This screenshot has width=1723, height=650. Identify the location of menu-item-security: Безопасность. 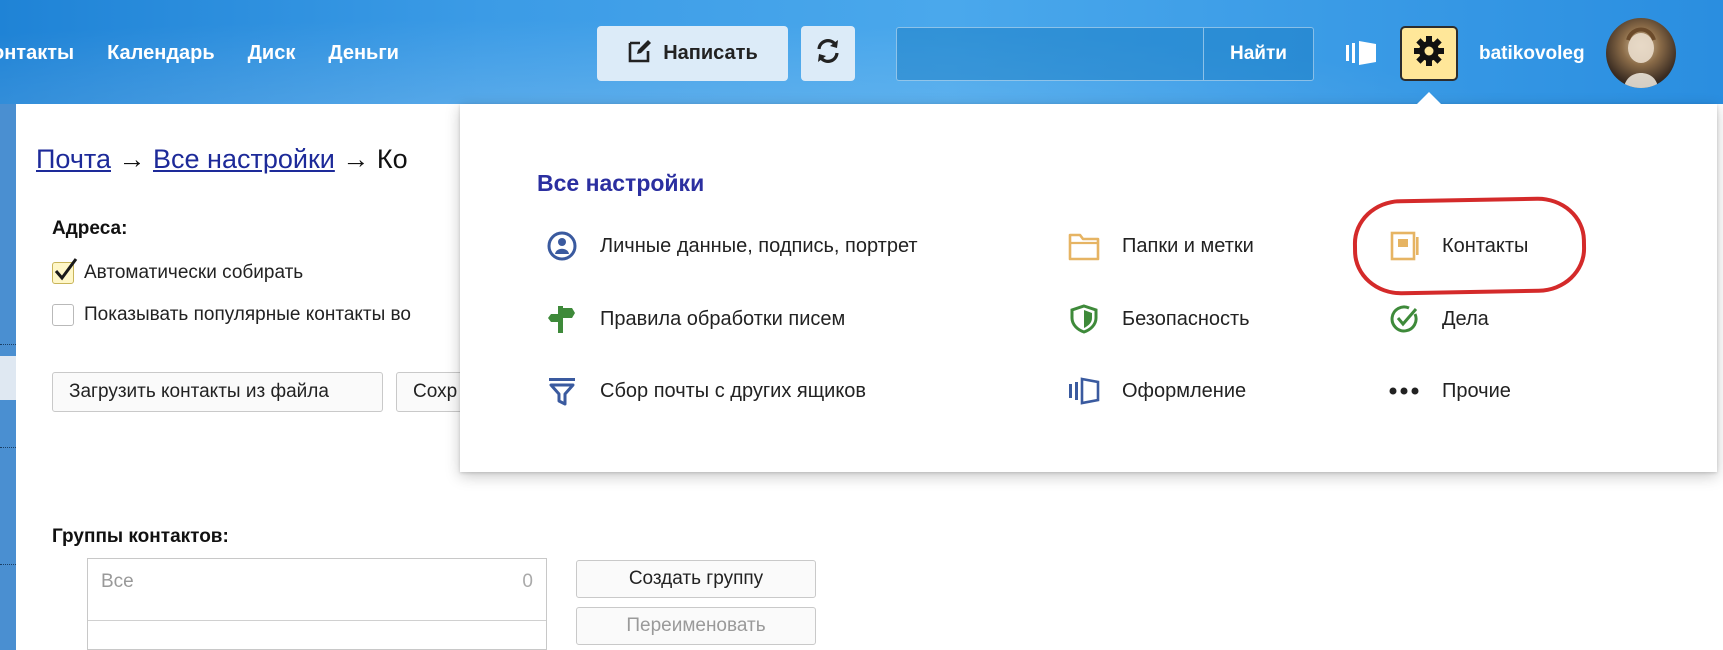
(1159, 319).